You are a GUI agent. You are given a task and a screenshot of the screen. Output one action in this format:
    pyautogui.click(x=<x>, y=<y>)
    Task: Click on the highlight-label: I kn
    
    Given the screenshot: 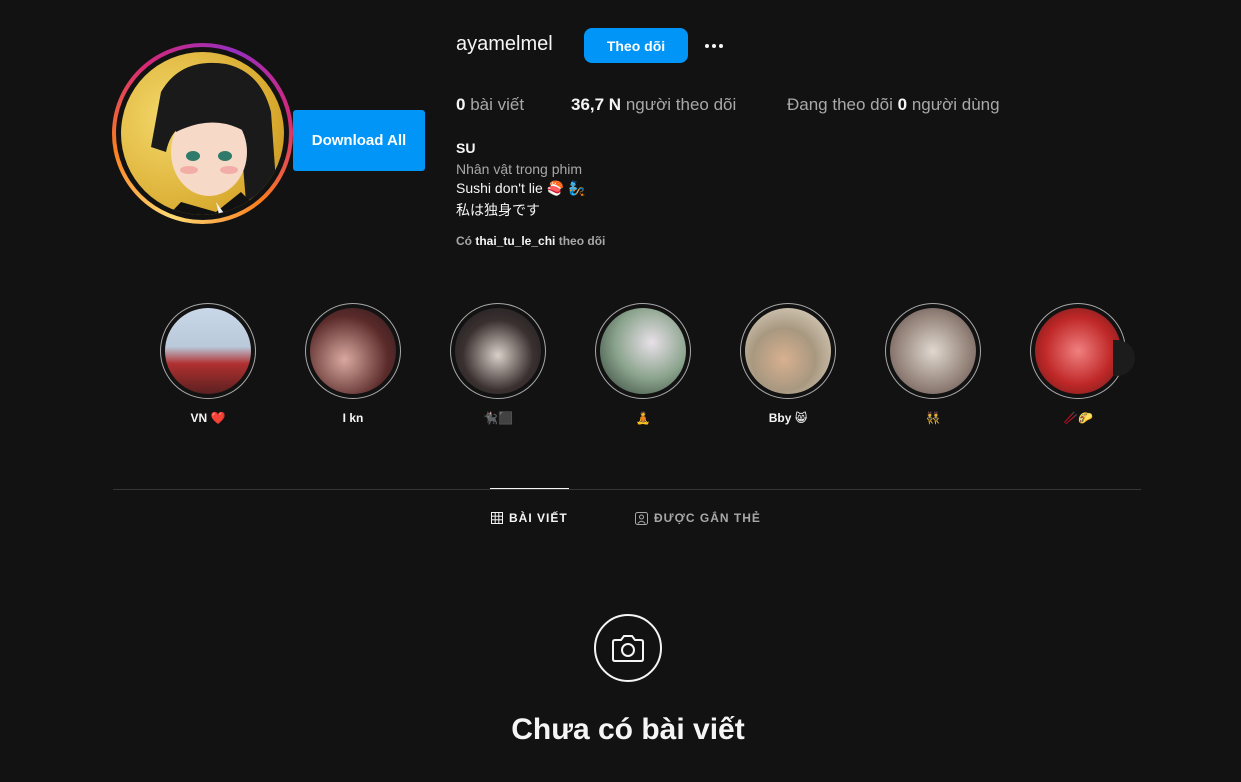 What is the action you would take?
    pyautogui.click(x=353, y=418)
    